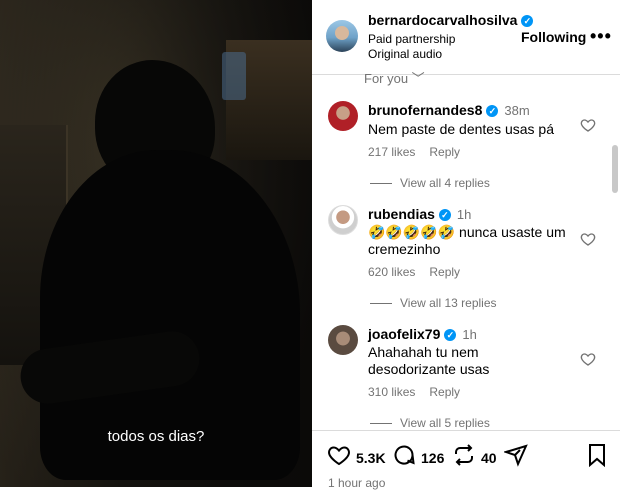  What do you see at coordinates (391, 152) in the screenshot?
I see `comment-likes: 217 likes` at bounding box center [391, 152].